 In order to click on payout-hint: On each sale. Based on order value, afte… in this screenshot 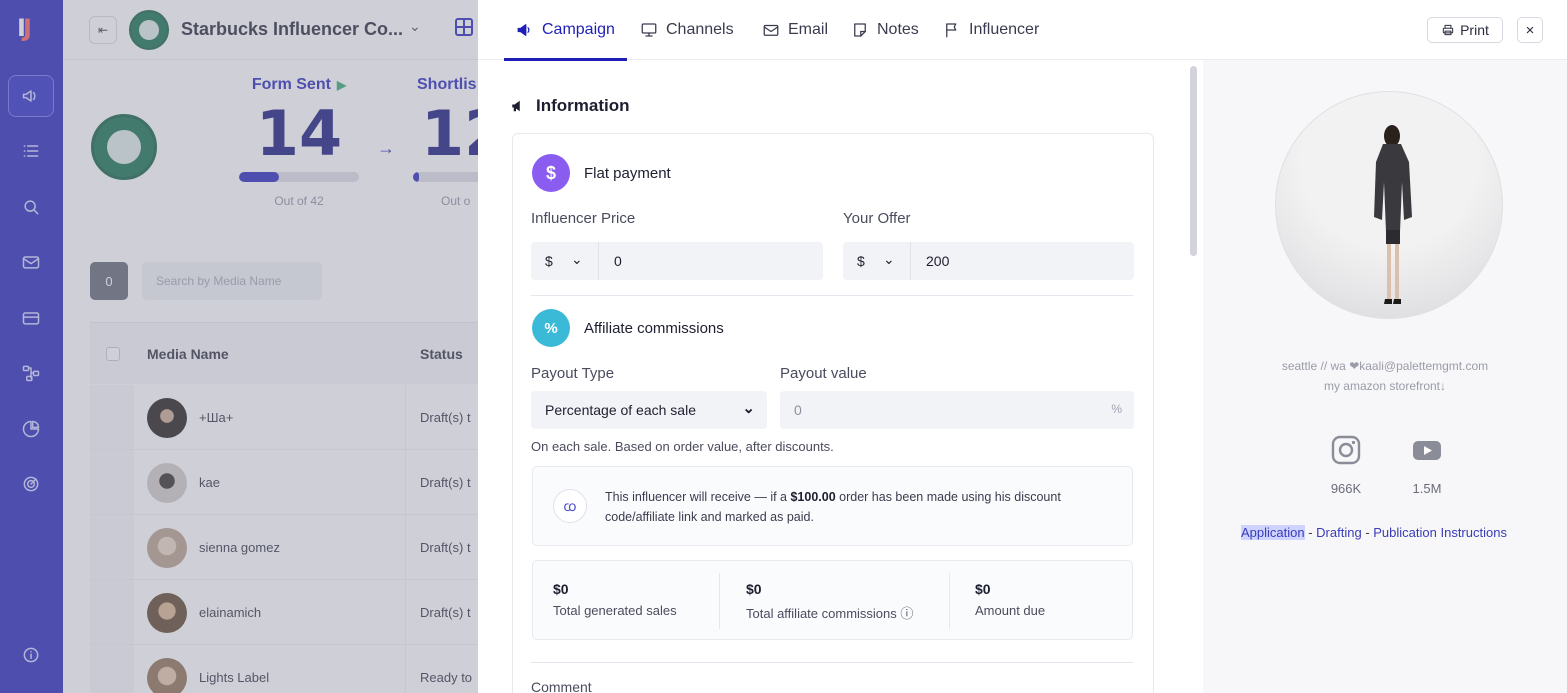, I will do `click(682, 446)`.